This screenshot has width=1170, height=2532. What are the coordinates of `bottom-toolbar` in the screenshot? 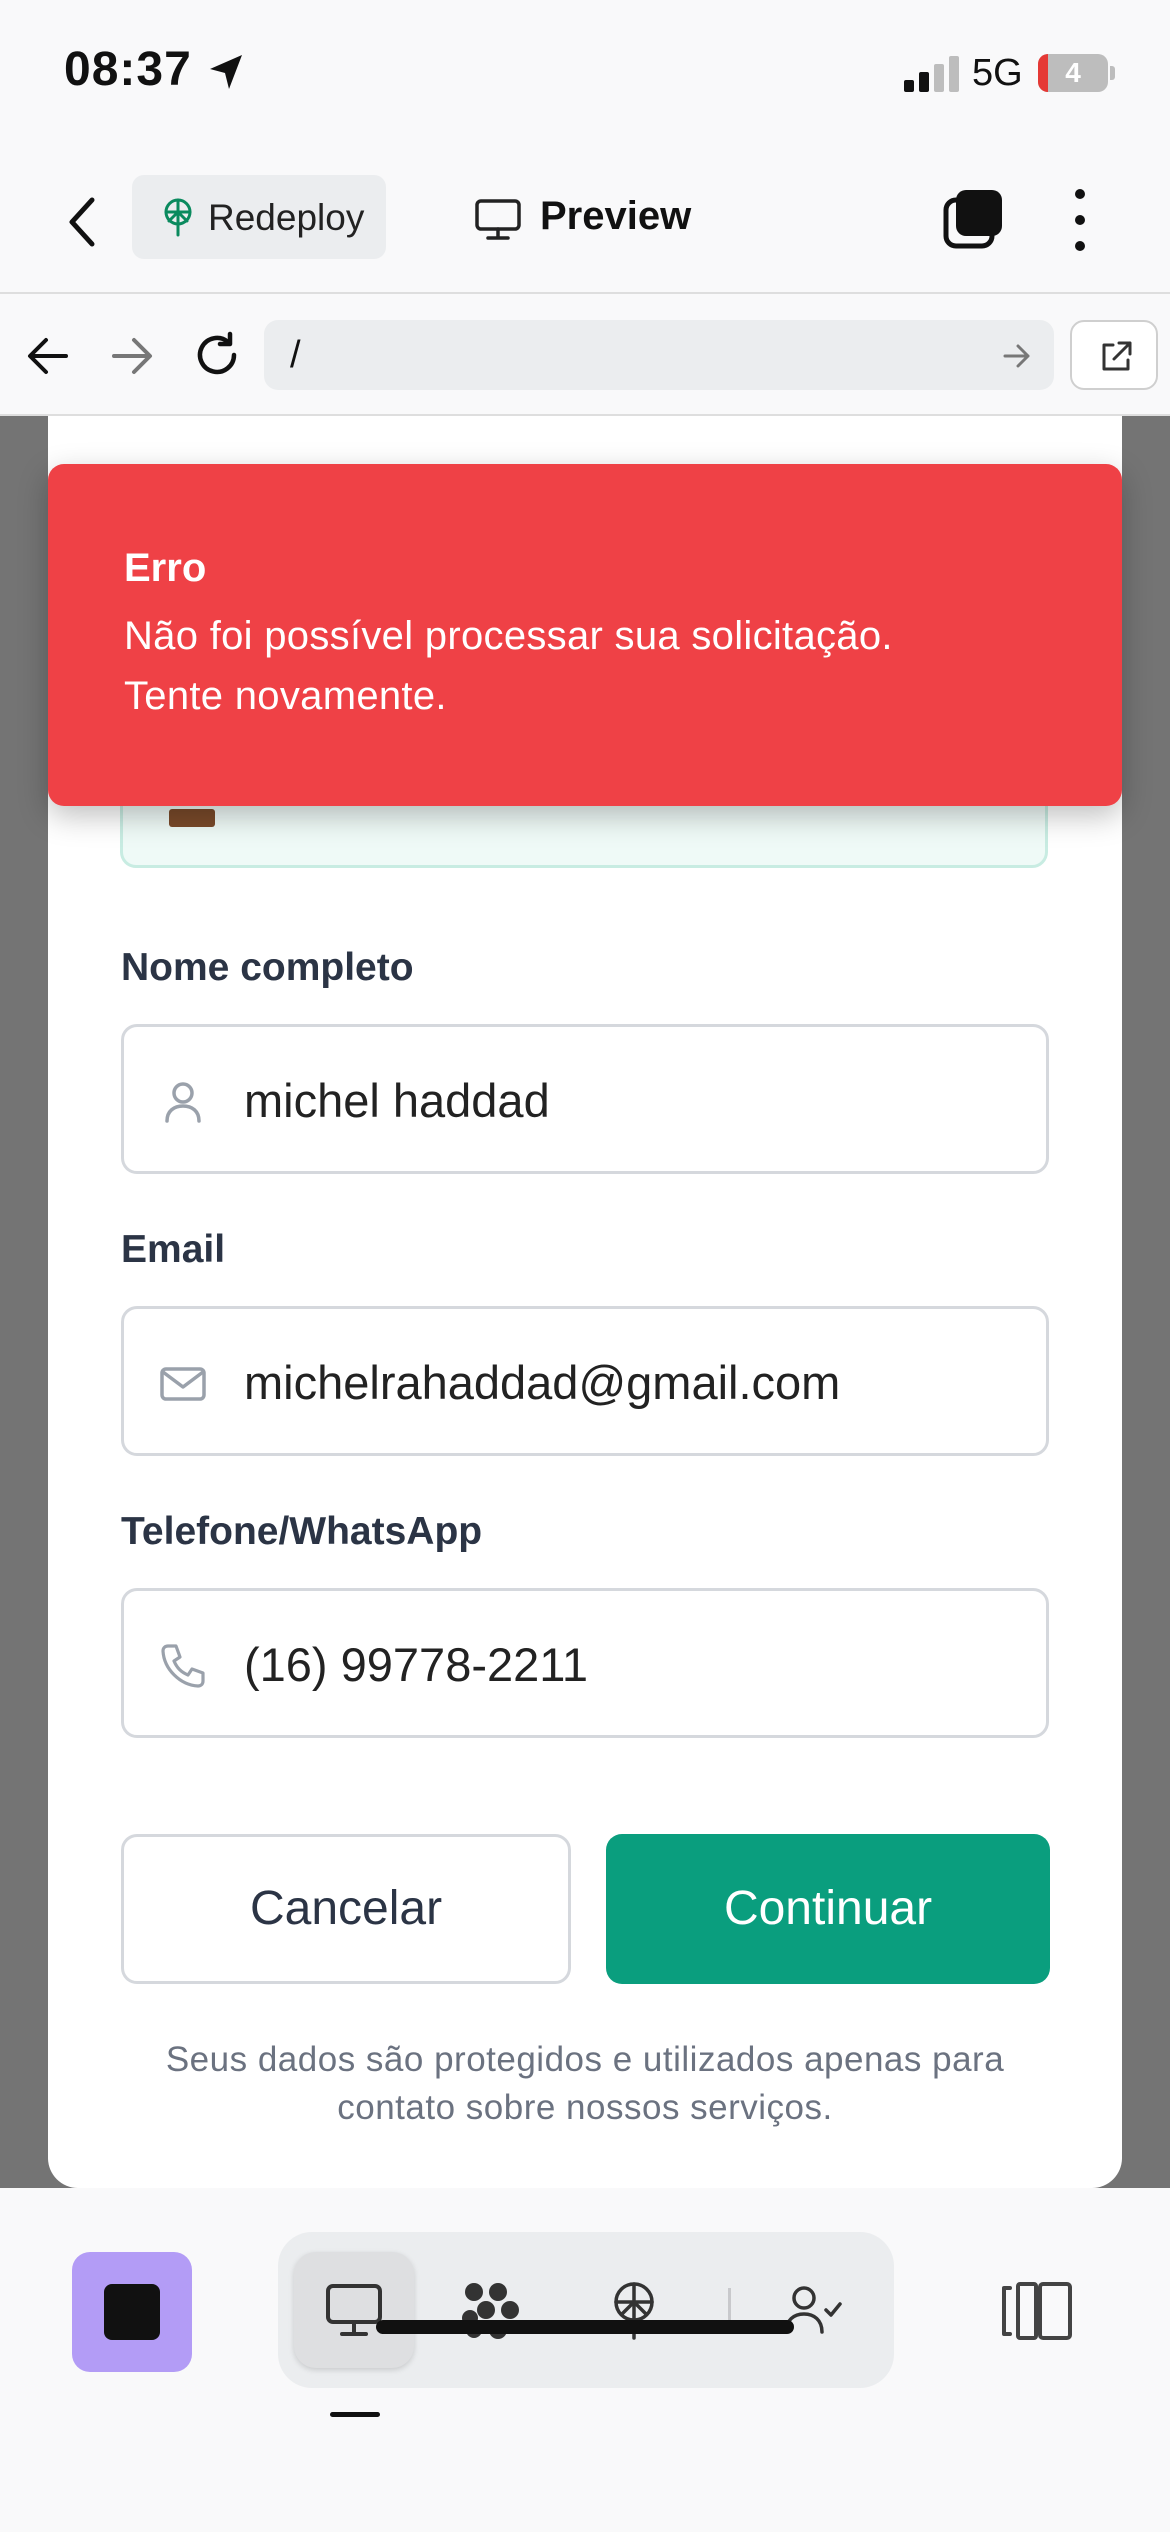 It's located at (585, 2360).